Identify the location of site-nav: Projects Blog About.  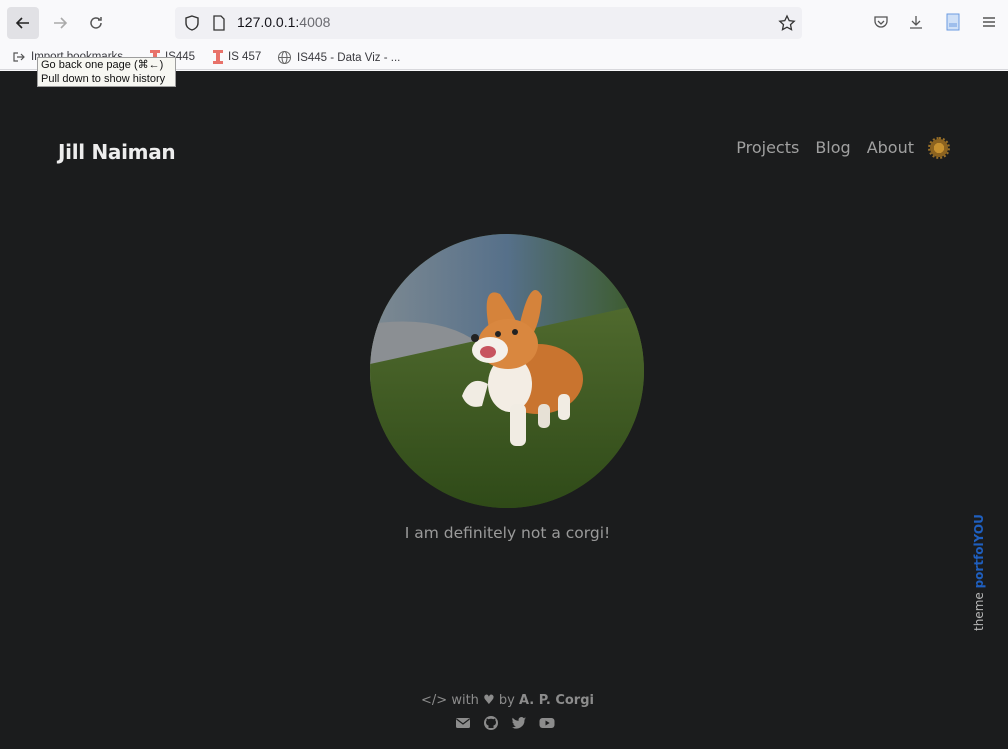
(843, 147).